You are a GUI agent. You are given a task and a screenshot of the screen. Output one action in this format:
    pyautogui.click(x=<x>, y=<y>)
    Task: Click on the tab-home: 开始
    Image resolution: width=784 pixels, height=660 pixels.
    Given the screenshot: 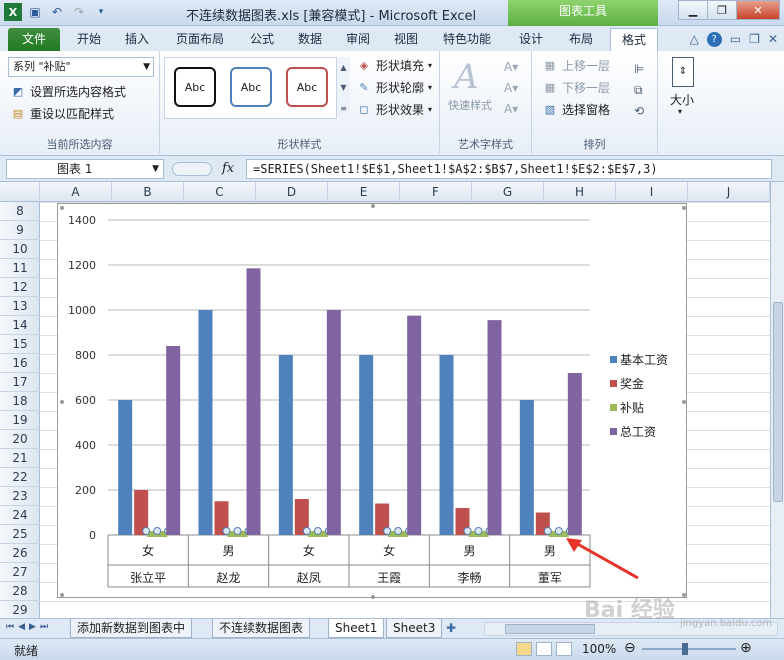 What is the action you would take?
    pyautogui.click(x=89, y=39)
    